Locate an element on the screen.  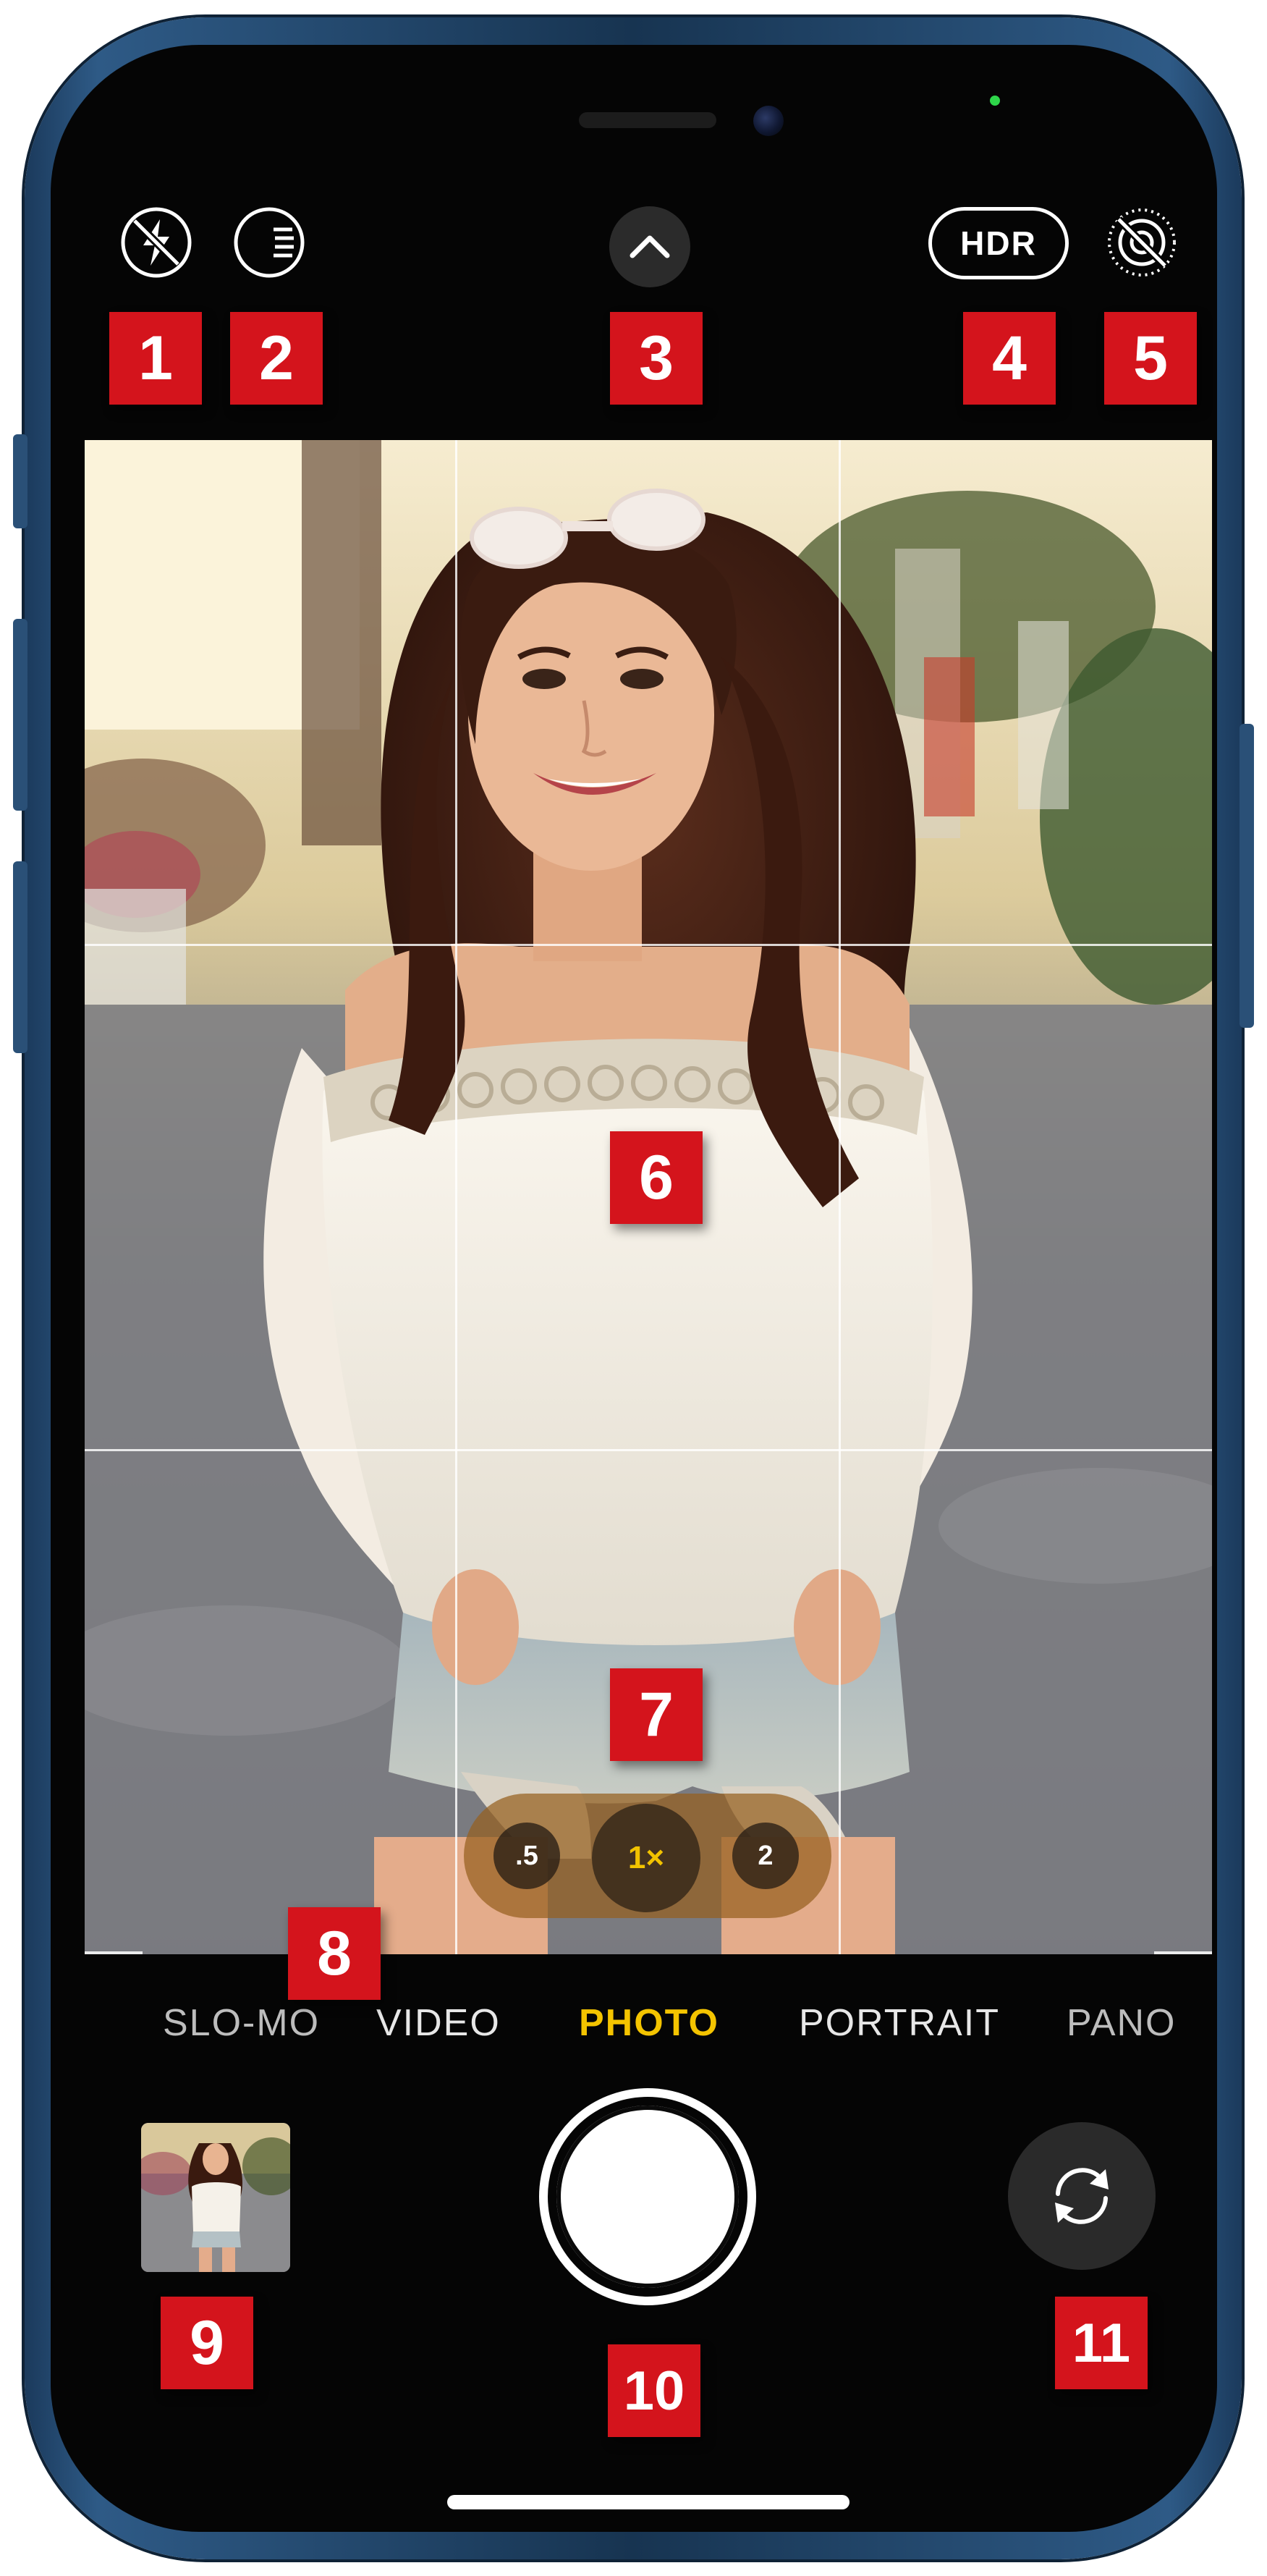
camera-in-use-indicator is located at coordinates (995, 101).